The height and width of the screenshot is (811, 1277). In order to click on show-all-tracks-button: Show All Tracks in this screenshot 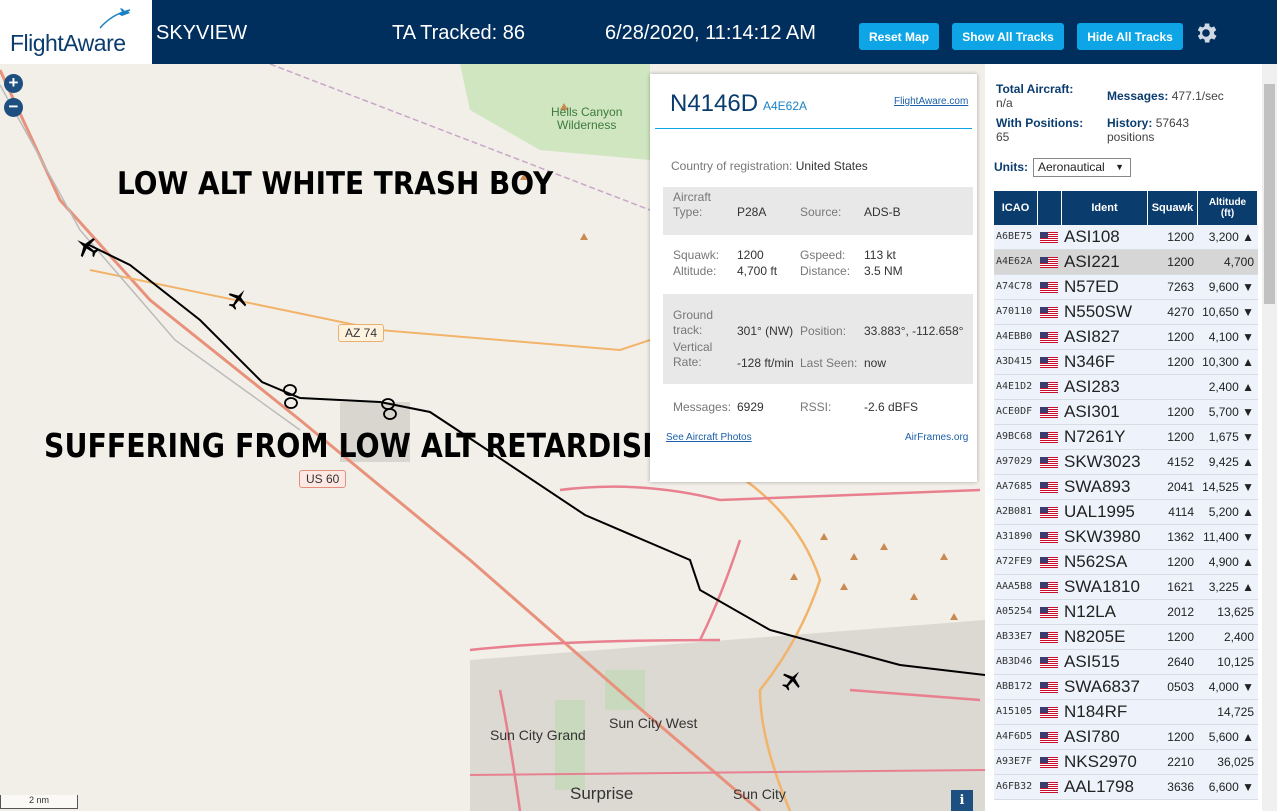, I will do `click(1008, 36)`.